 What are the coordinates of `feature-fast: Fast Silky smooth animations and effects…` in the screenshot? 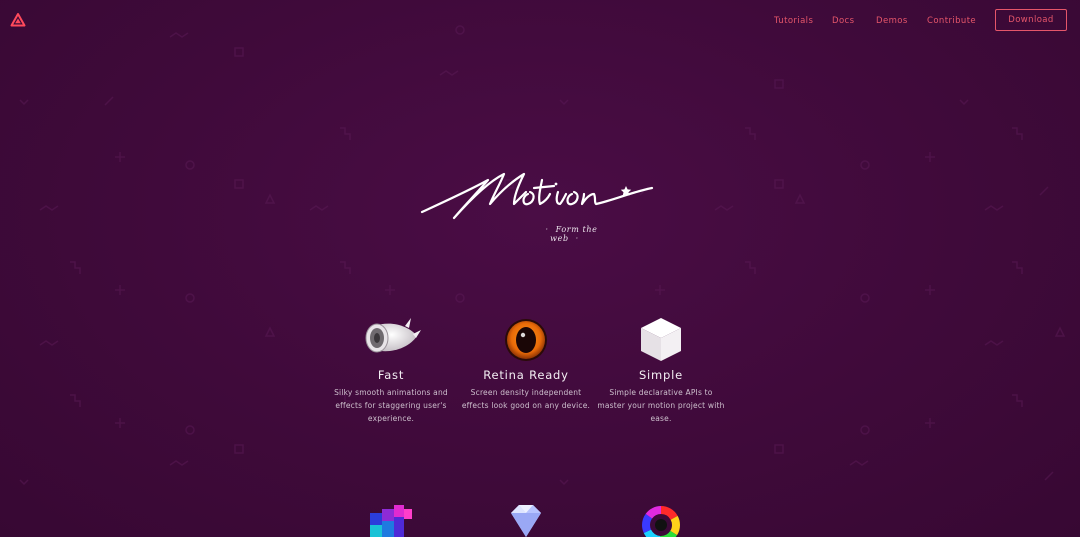 It's located at (391, 369).